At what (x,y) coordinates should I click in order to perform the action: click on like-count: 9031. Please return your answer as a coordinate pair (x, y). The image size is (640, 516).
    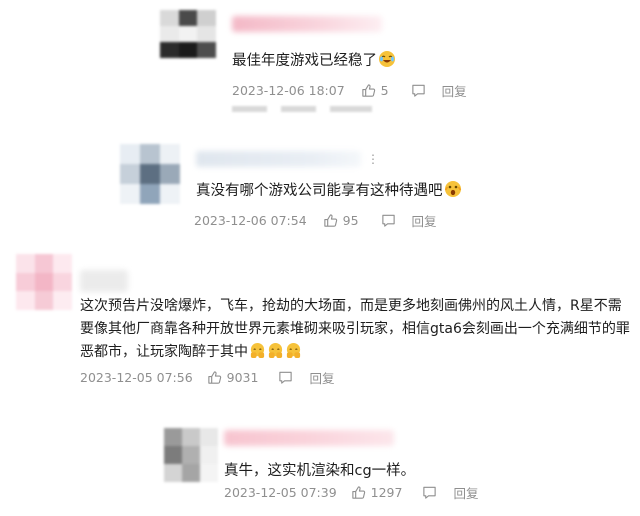
    Looking at the image, I should click on (242, 377).